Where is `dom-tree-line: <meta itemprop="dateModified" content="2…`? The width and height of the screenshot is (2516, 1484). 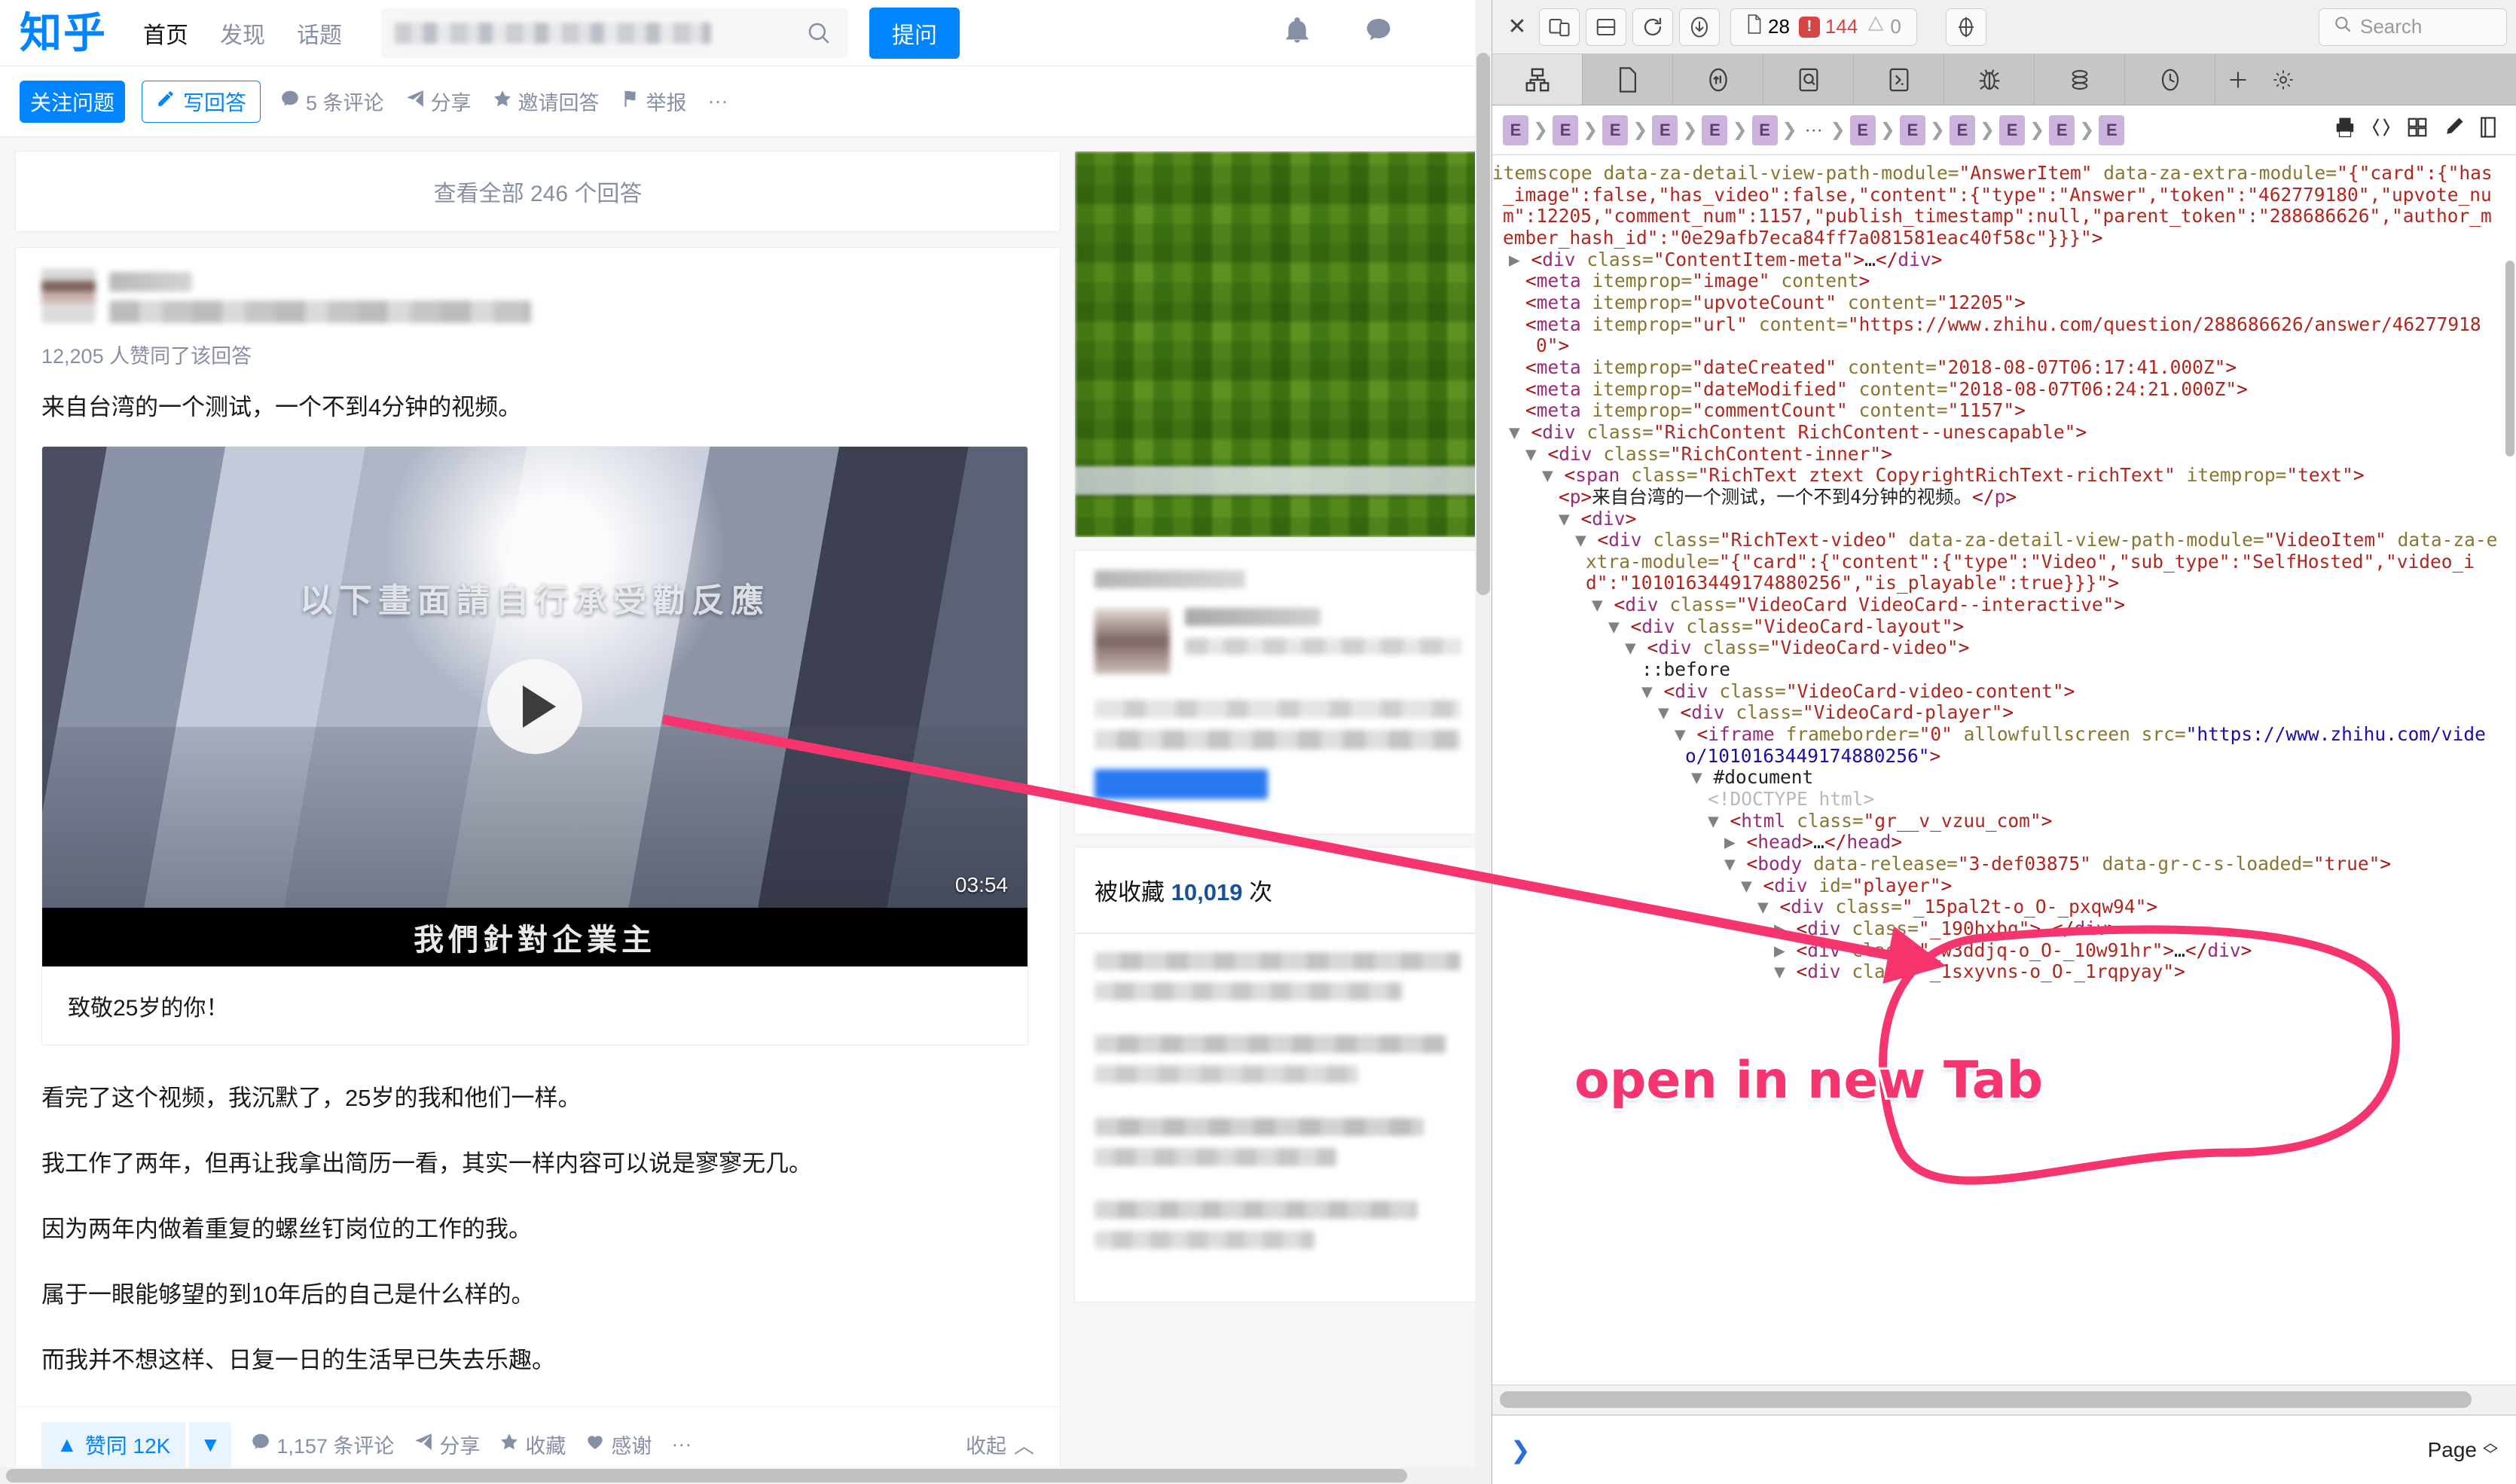 dom-tree-line: <meta itemprop="dateModified" content="2… is located at coordinates (2001, 389).